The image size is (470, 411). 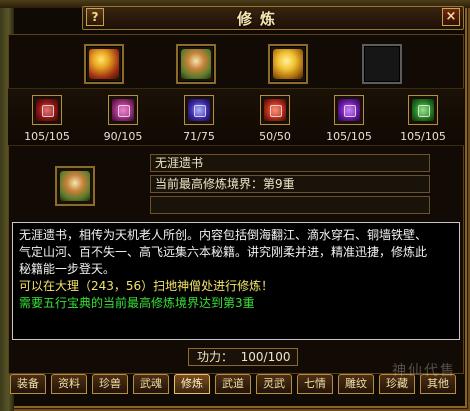 What do you see at coordinates (451, 17) in the screenshot?
I see `close-button: ×` at bounding box center [451, 17].